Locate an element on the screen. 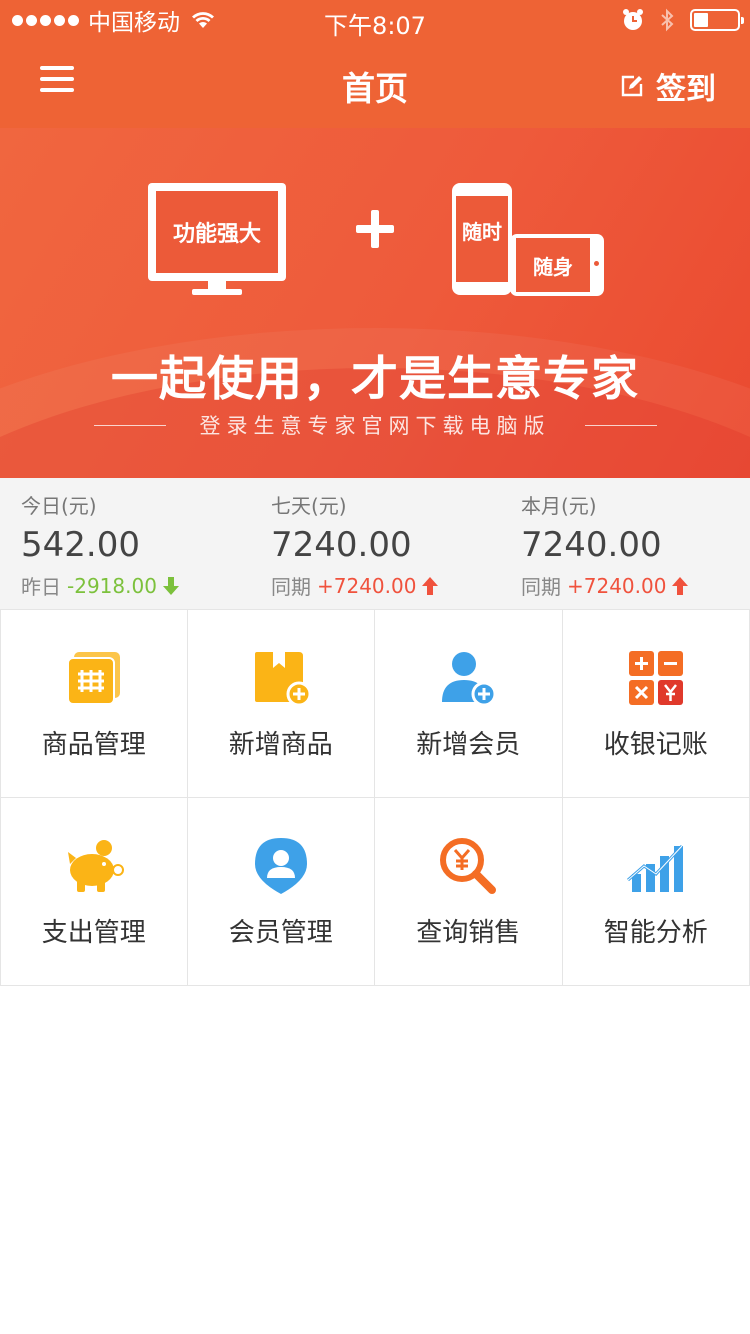 This screenshot has width=750, height=1334. grid-item-member-manage: 会员管理 is located at coordinates (281, 892).